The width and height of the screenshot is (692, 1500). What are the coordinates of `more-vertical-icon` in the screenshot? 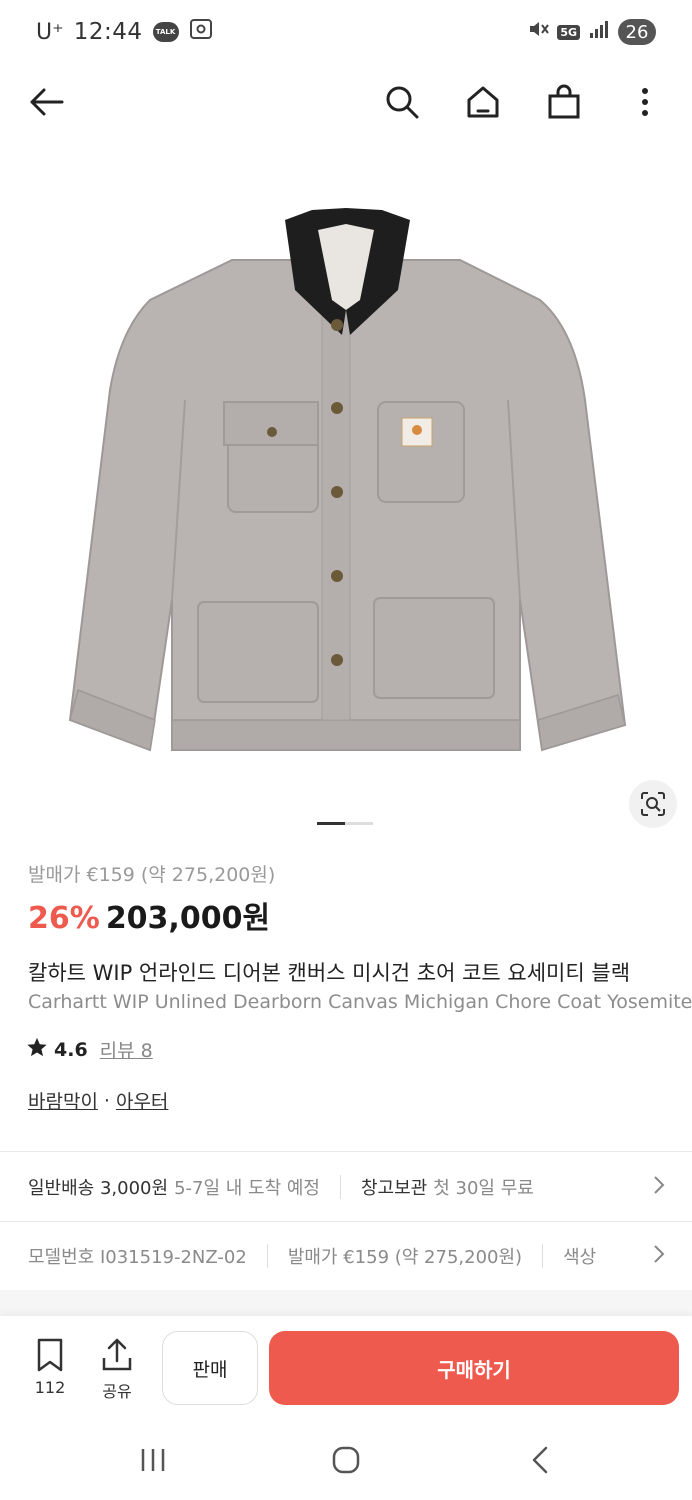 It's located at (645, 102).